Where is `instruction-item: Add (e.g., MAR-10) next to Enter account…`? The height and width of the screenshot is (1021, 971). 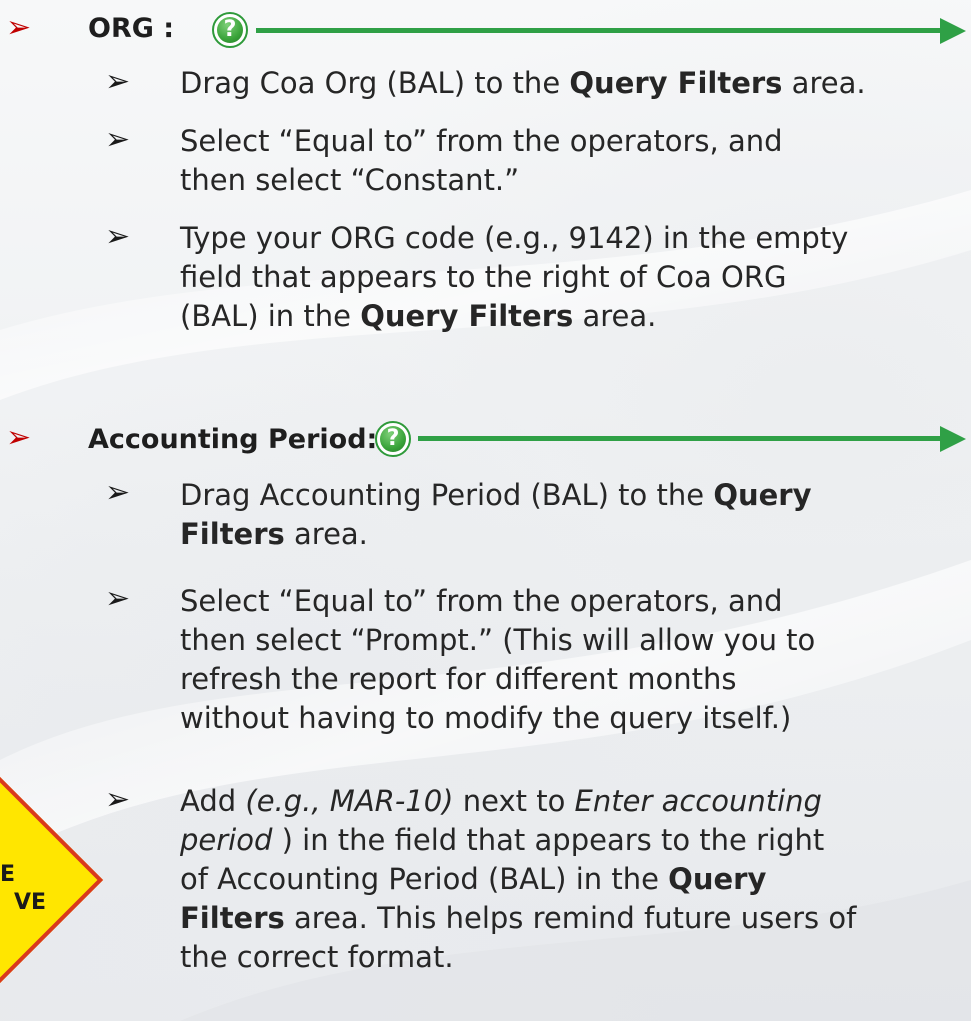 instruction-item: Add (e.g., MAR-10) next to Enter account… is located at coordinates (518, 879).